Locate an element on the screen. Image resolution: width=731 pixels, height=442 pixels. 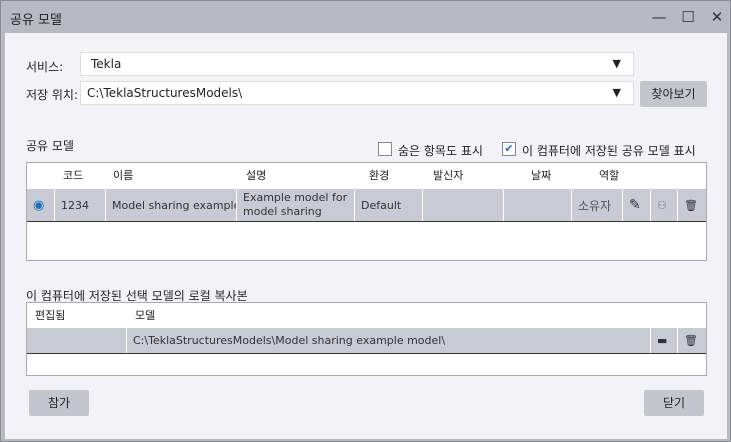
show-local-label: 이 컴퓨터에 저장된 공유 모델 표시 is located at coordinates (609, 151).